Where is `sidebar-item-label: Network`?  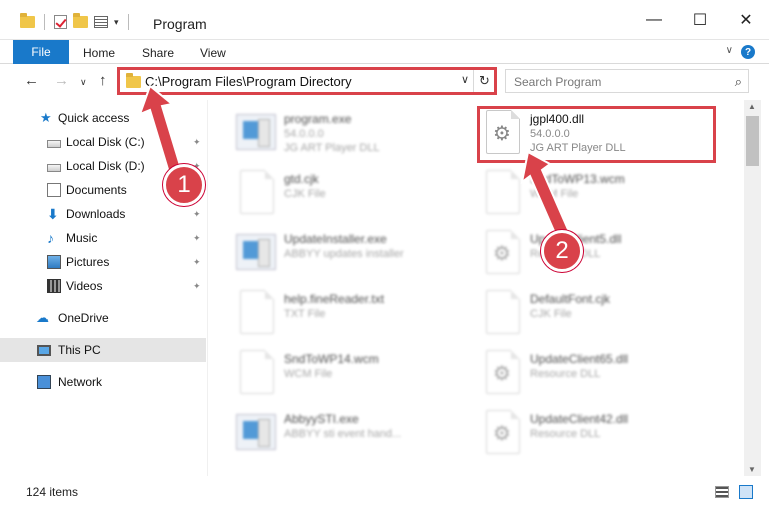
sidebar-item-label: Network is located at coordinates (80, 382).